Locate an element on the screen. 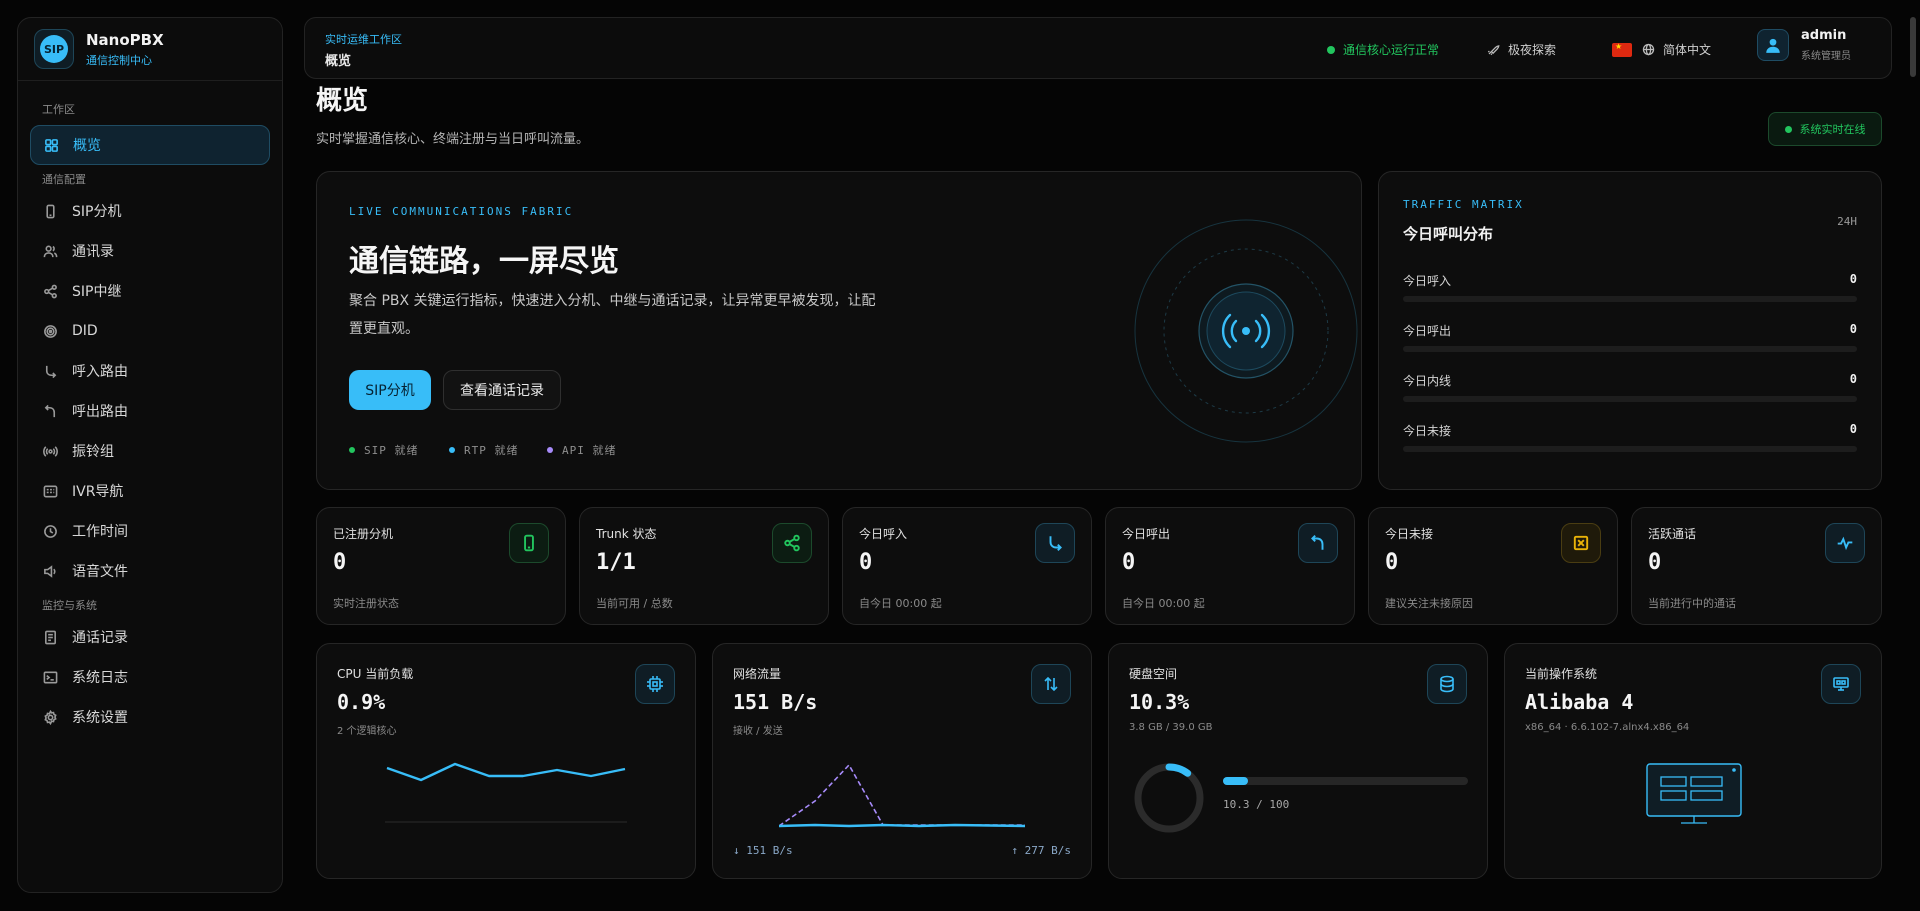 The width and height of the screenshot is (1920, 911). user-icon is located at coordinates (1773, 45).